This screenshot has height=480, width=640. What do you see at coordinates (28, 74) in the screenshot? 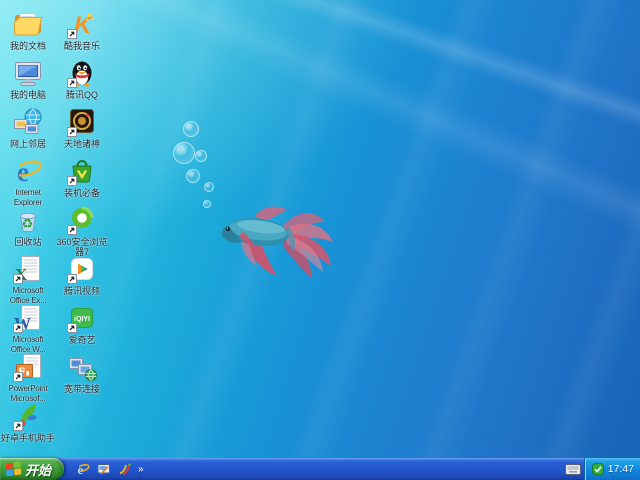
I see `my-computer-icon` at bounding box center [28, 74].